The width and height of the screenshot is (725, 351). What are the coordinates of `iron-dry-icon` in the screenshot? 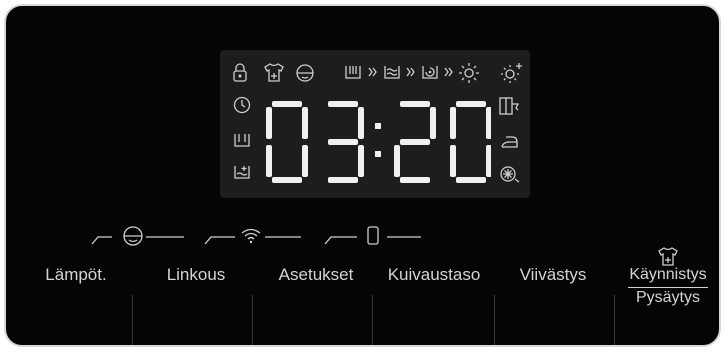 It's located at (509, 142).